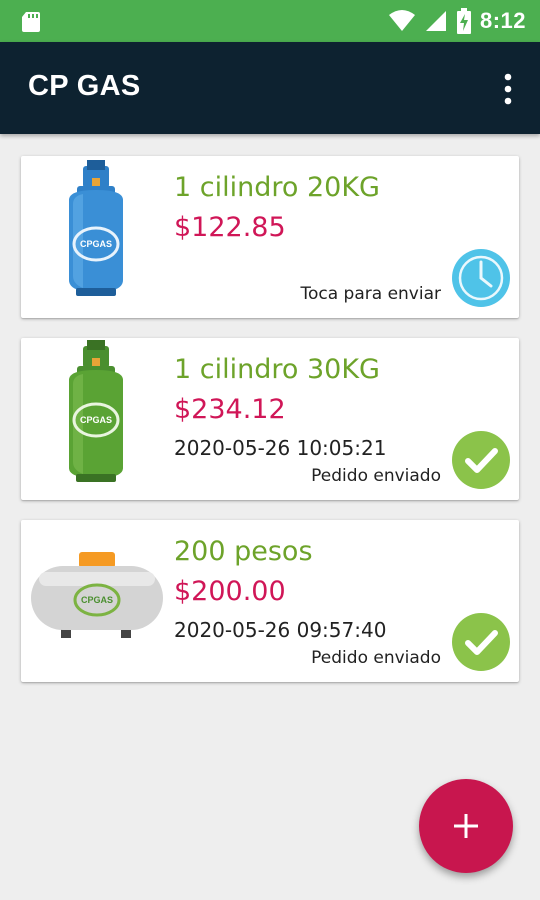  Describe the element at coordinates (401, 20) in the screenshot. I see `wifi-icon` at that location.